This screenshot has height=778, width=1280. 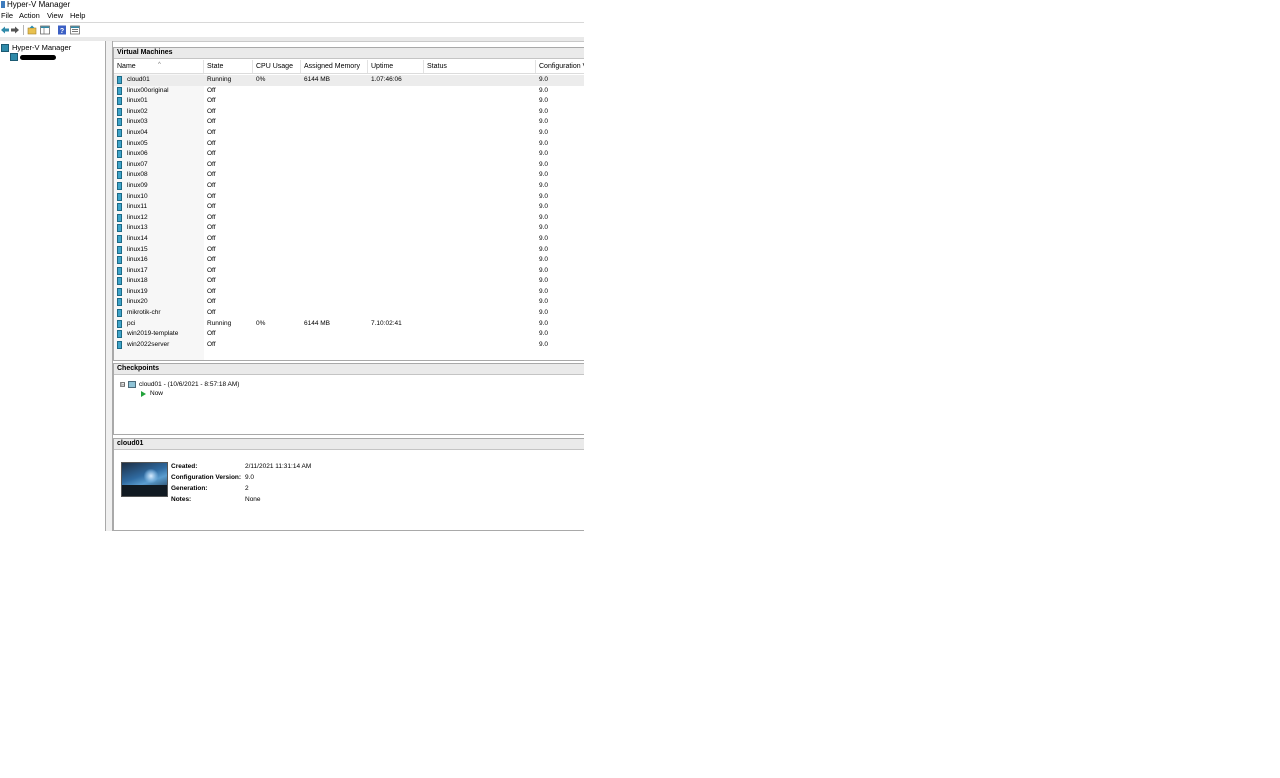 I want to click on checkpoint-cloud01: ⊟ cloud01 - (10/6/2021 - 8:57:18 AM), so click(x=179, y=384).